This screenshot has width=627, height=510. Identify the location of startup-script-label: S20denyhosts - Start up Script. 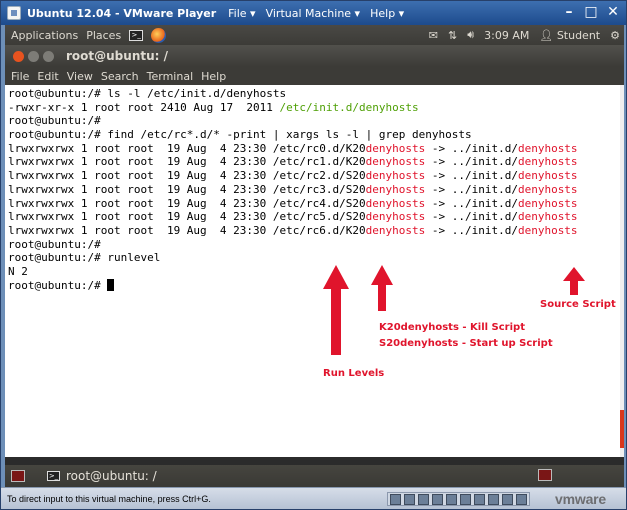
(466, 343).